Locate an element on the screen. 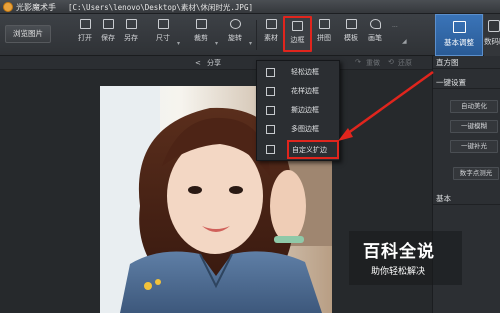 The width and height of the screenshot is (500, 313). watermark-subtitle: 助你轻松解决 is located at coordinates (398, 272).